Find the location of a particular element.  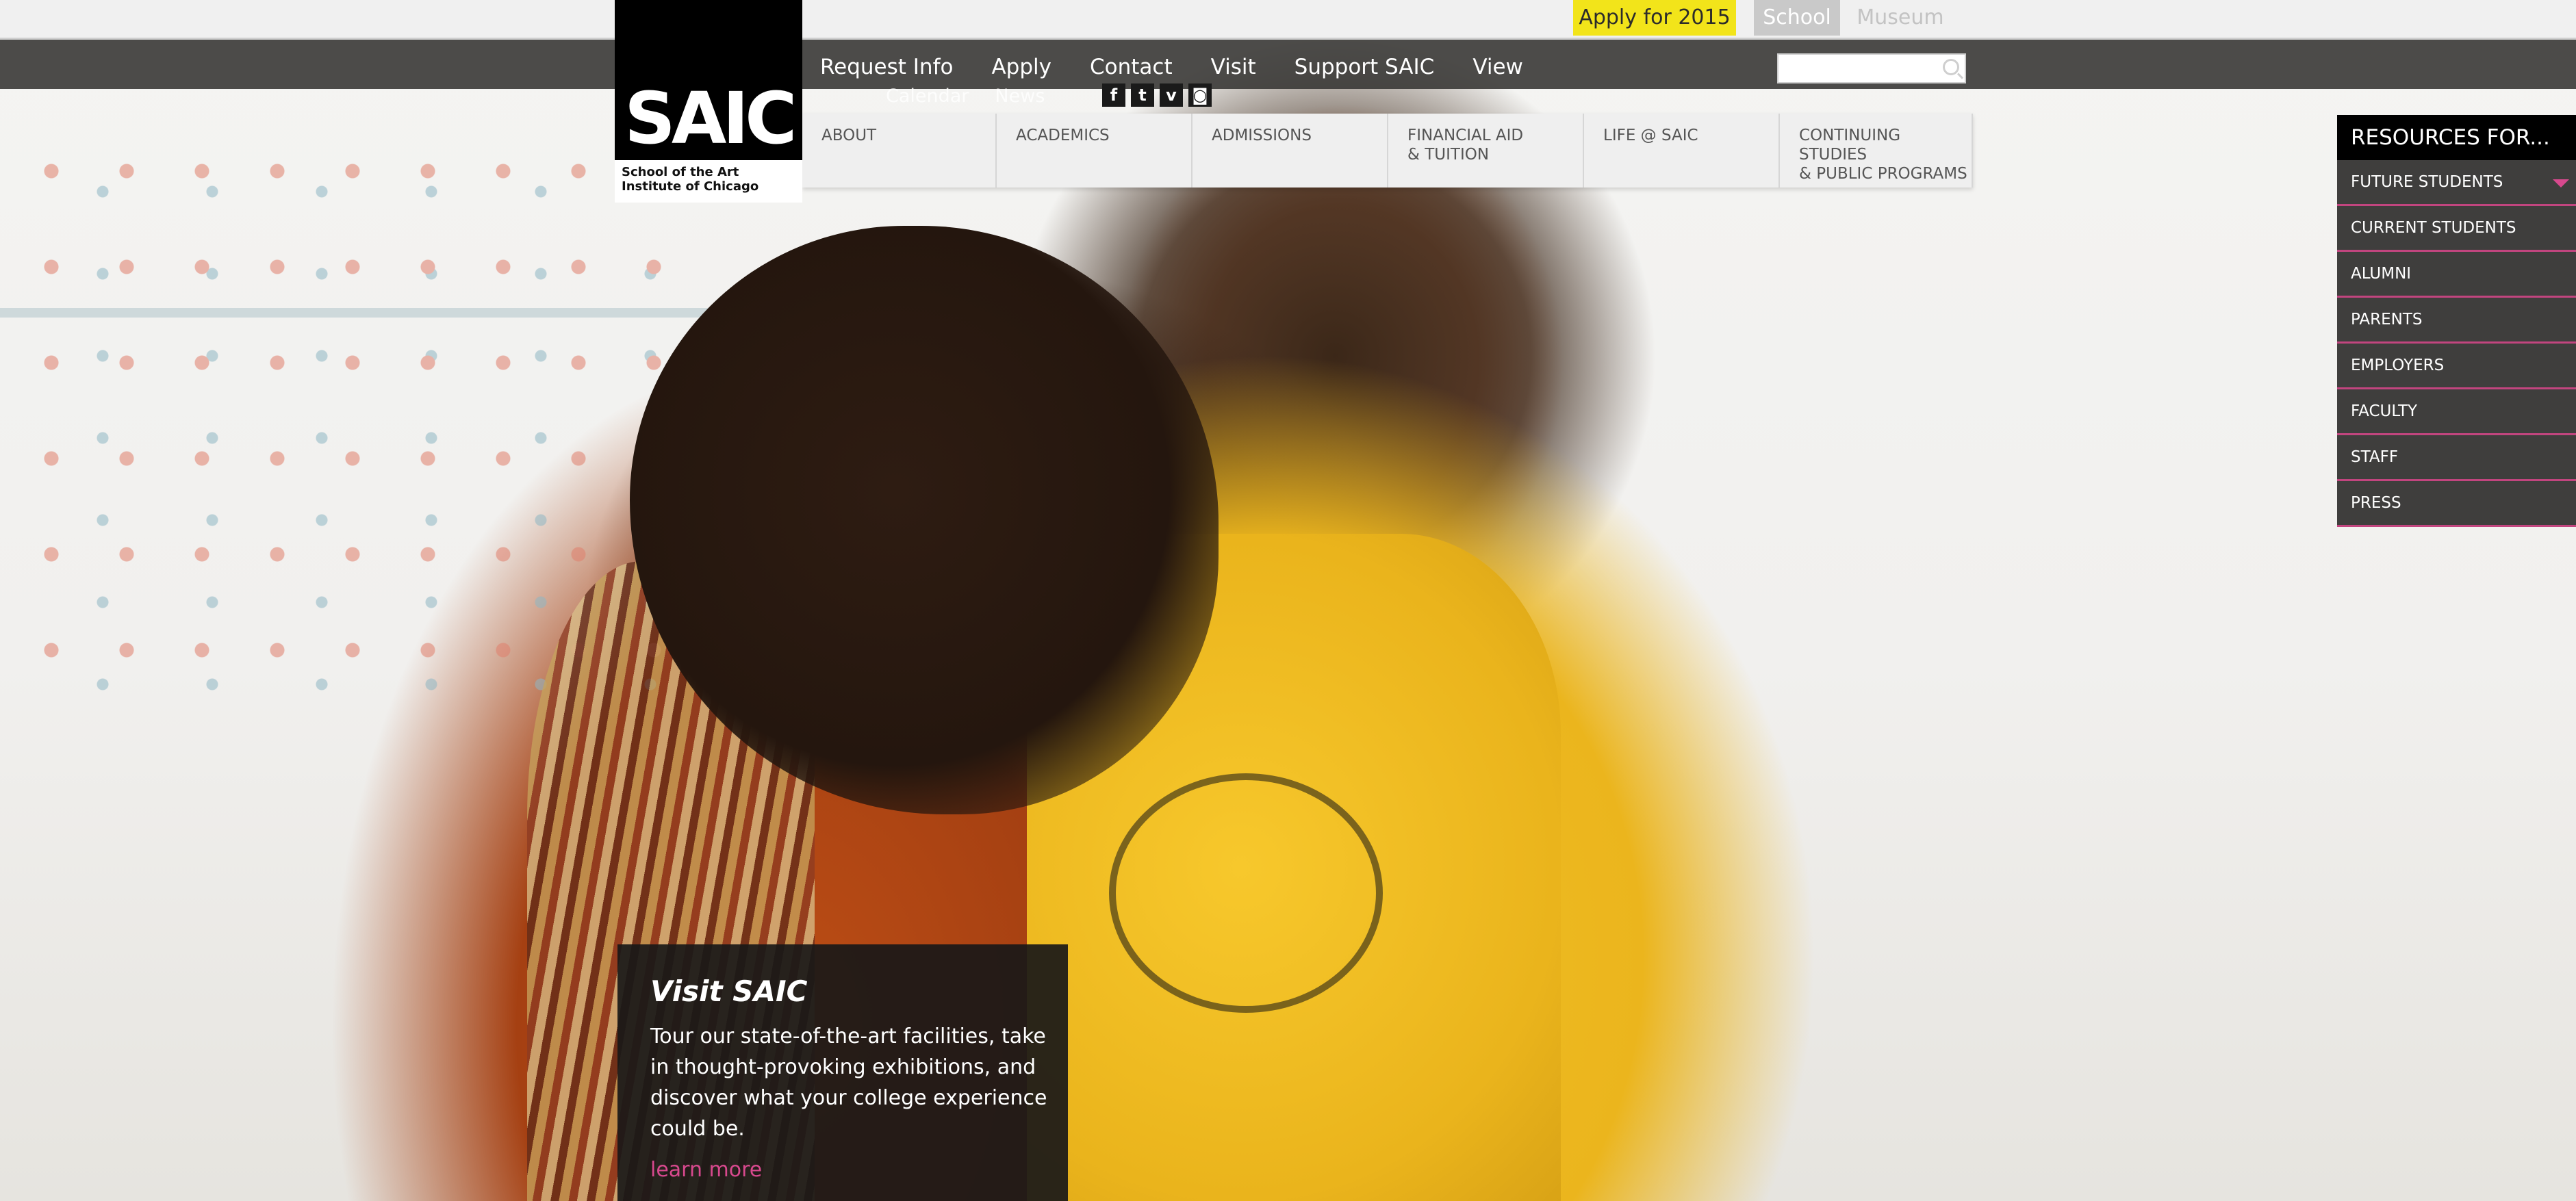

nav-calendar: Calendar is located at coordinates (927, 96).